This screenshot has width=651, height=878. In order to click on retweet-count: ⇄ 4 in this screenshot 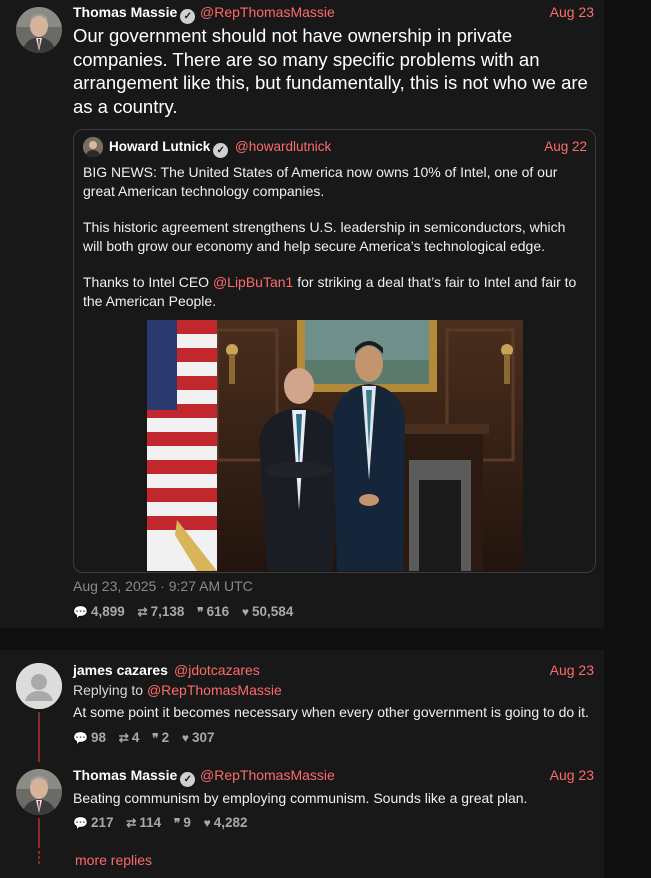, I will do `click(129, 737)`.